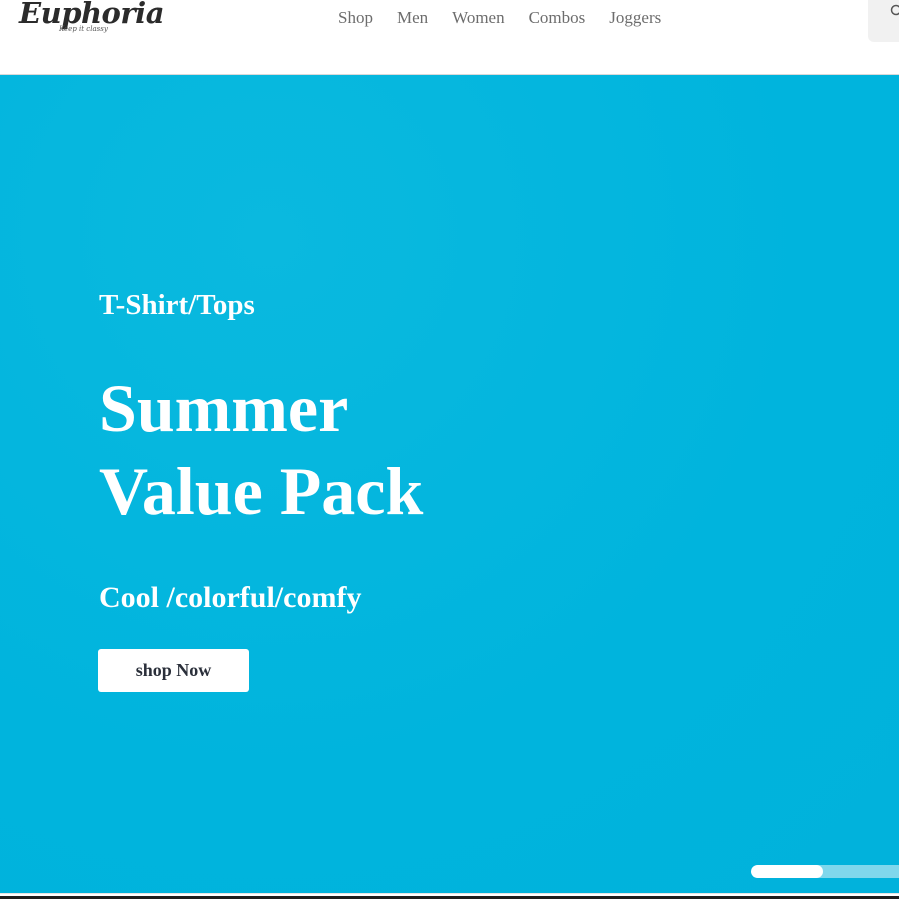  What do you see at coordinates (635, 18) in the screenshot?
I see `nav-item-joggers: Joggers` at bounding box center [635, 18].